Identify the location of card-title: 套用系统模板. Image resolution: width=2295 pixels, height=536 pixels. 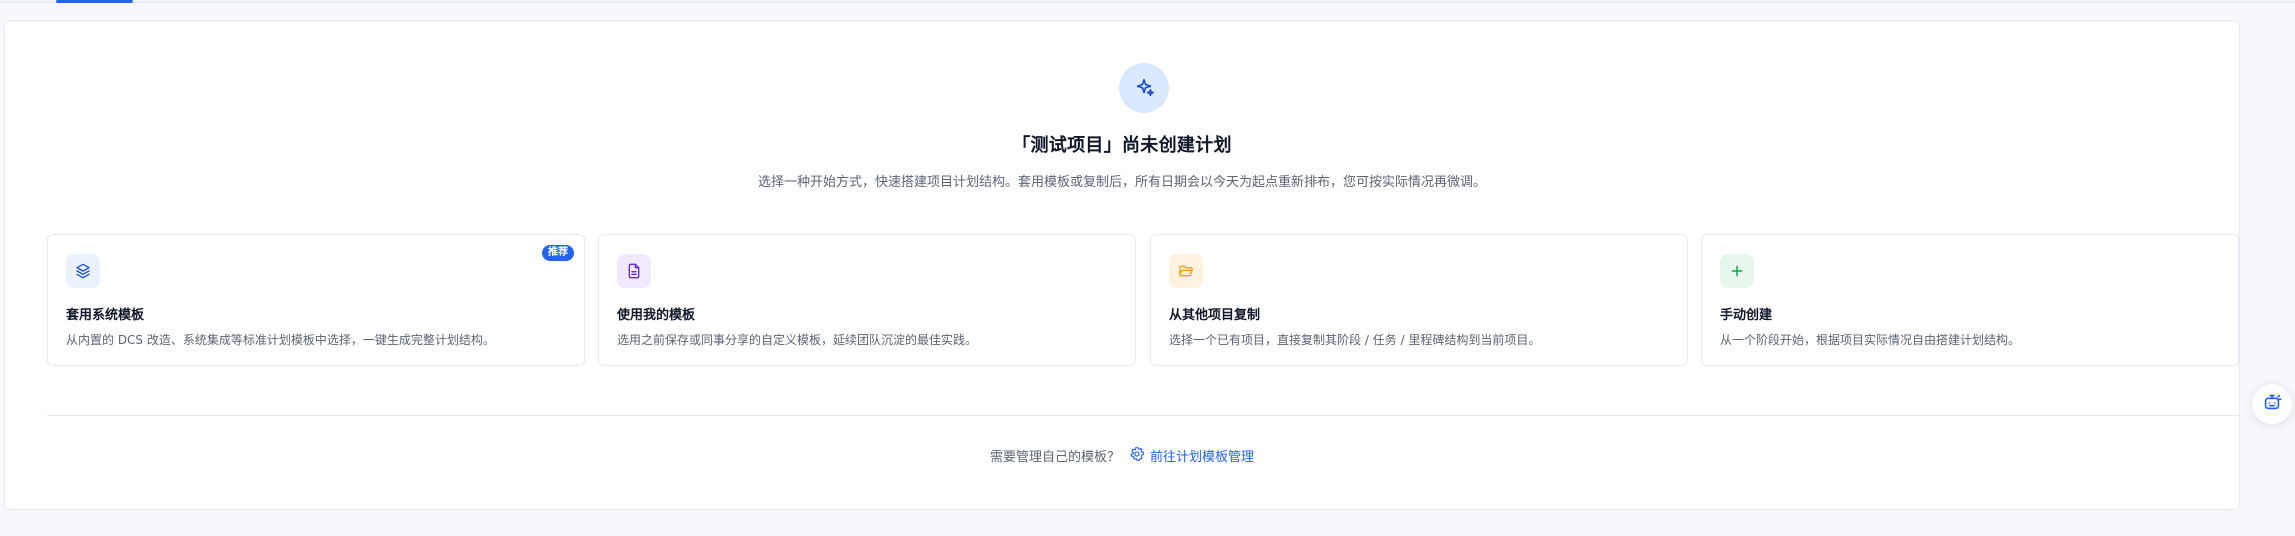
(105, 315).